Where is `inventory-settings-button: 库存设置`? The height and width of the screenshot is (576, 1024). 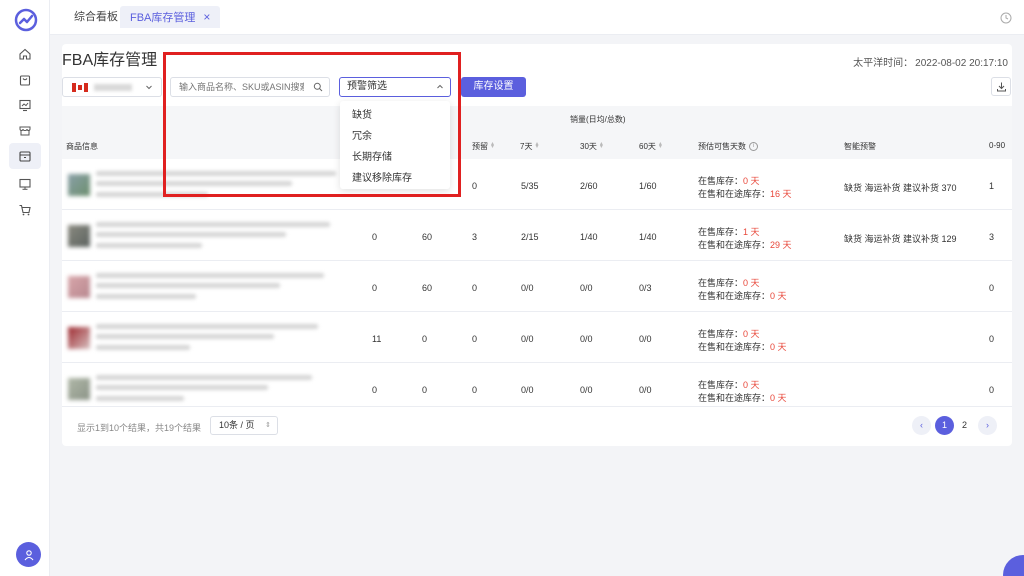 inventory-settings-button: 库存设置 is located at coordinates (493, 87).